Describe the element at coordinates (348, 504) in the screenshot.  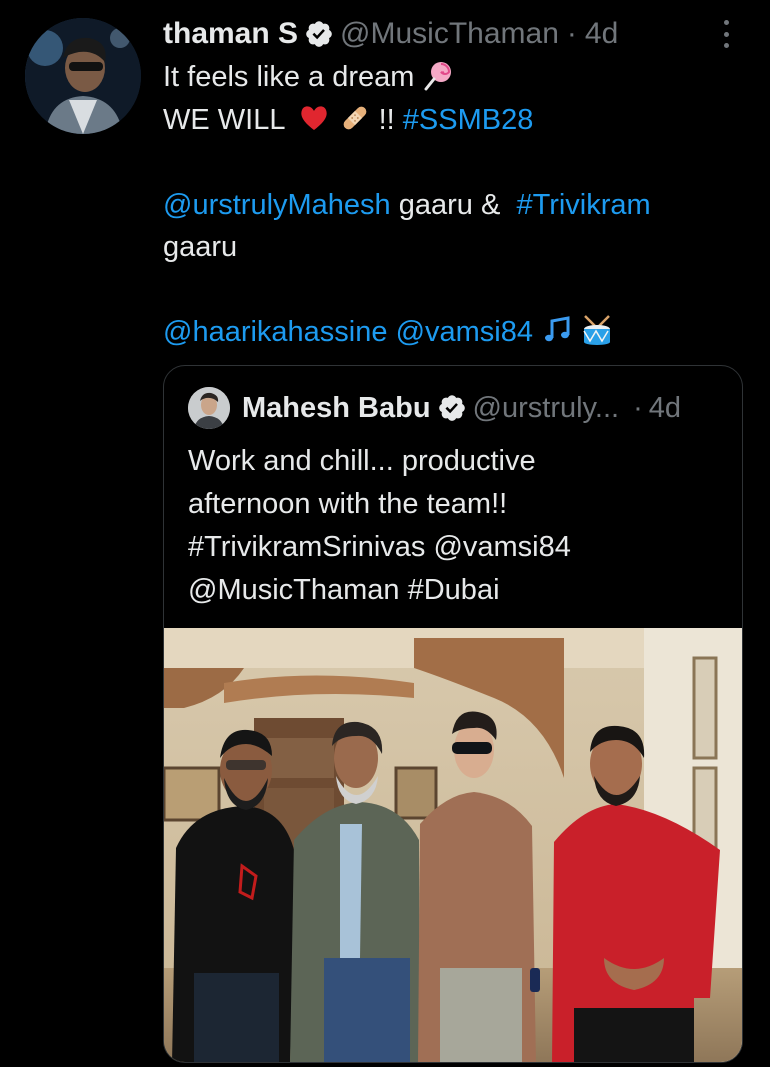
I see `quoted-tweet-line: afternoon with the team!!` at that location.